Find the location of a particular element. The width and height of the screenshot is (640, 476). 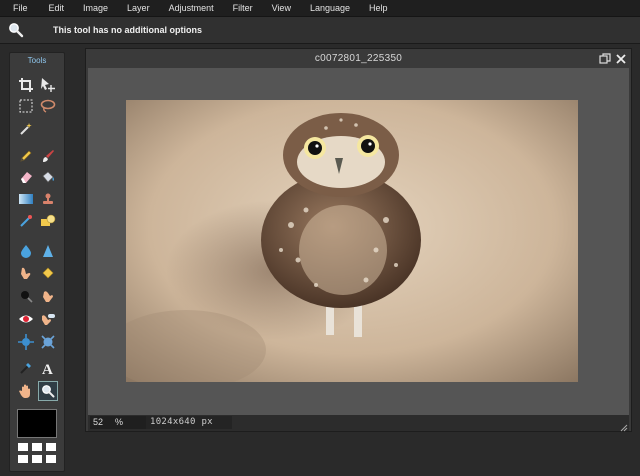

smudge-icon is located at coordinates (26, 273).